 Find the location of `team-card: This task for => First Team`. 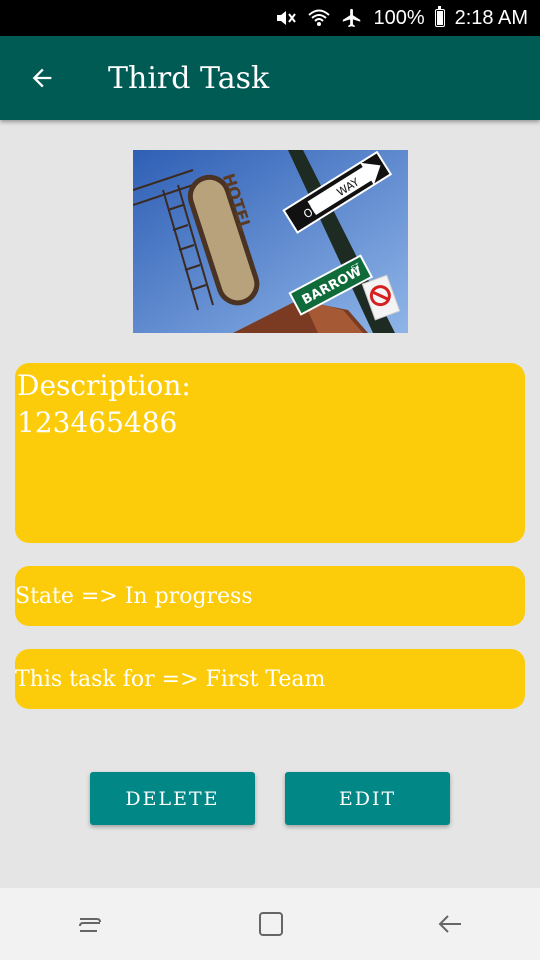

team-card: This task for => First Team is located at coordinates (270, 679).